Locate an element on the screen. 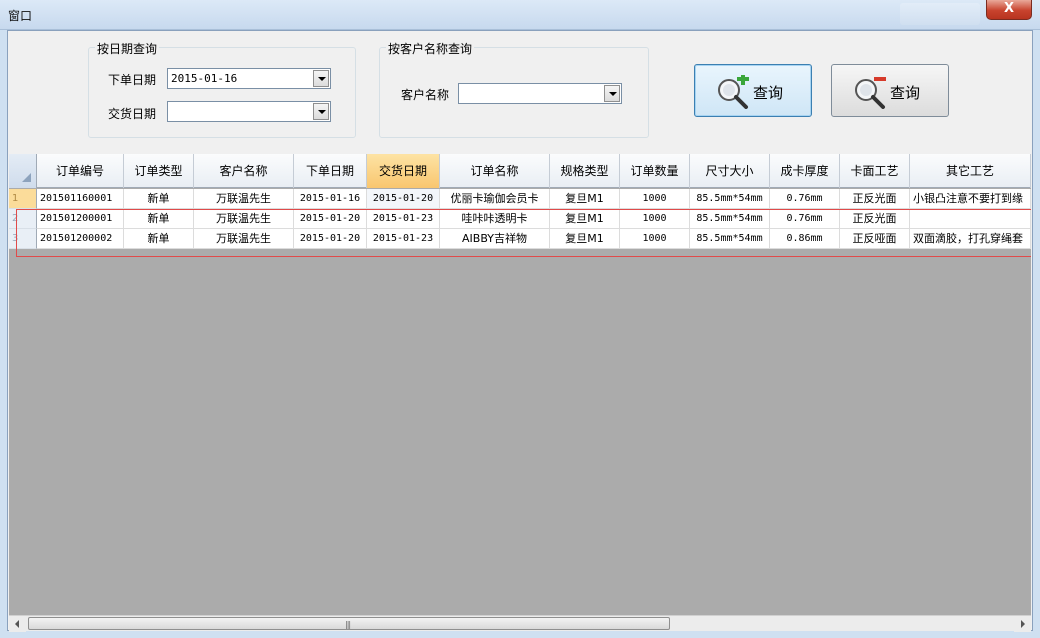  col-order-type: 订单类型 is located at coordinates (159, 171).